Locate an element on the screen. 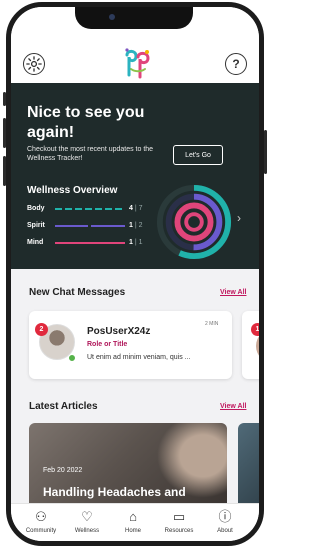  unread-badge: 1 is located at coordinates (255, 329).